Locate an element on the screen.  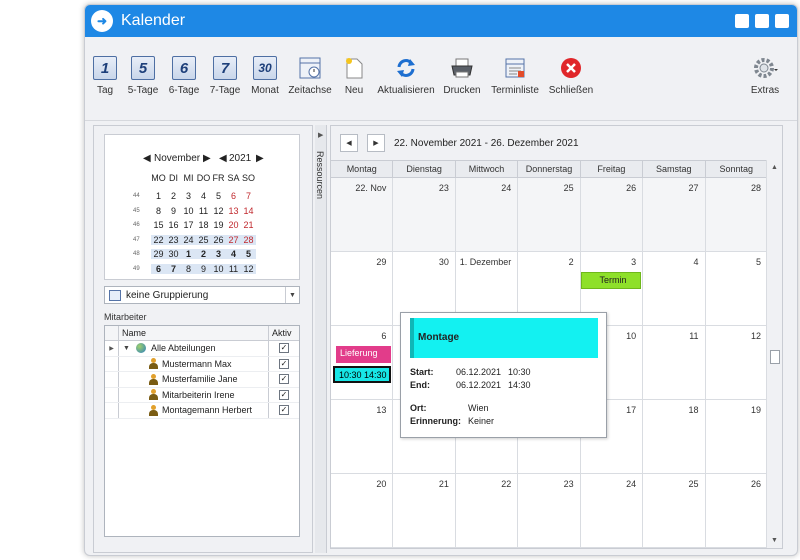
prev-month-arrow: ◀ is located at coordinates (147, 158).